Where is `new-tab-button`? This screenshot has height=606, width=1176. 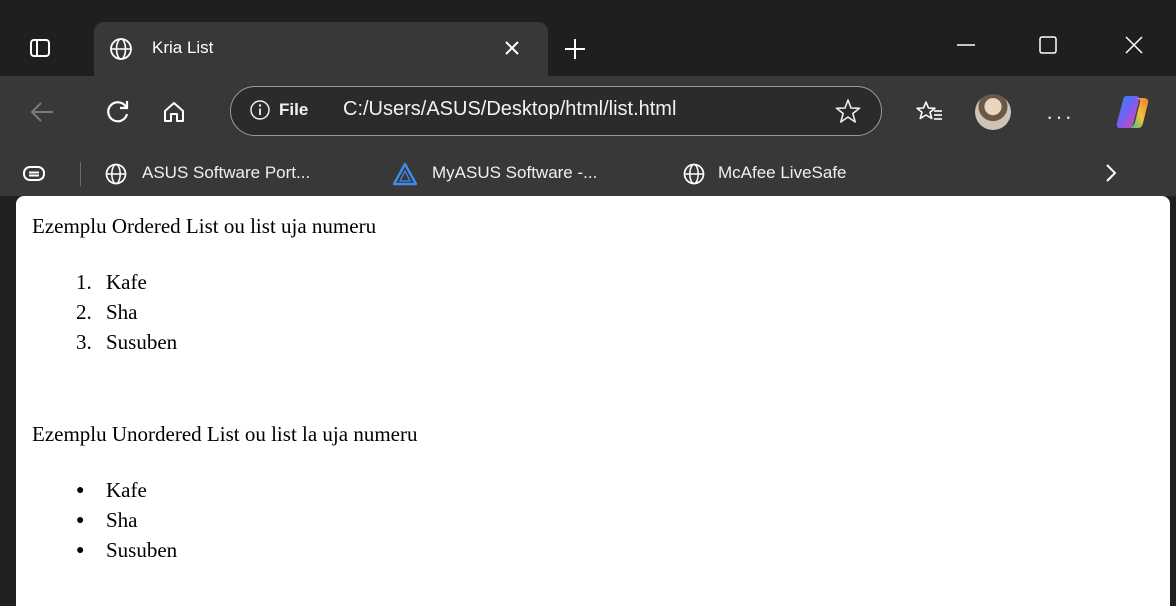 new-tab-button is located at coordinates (575, 49).